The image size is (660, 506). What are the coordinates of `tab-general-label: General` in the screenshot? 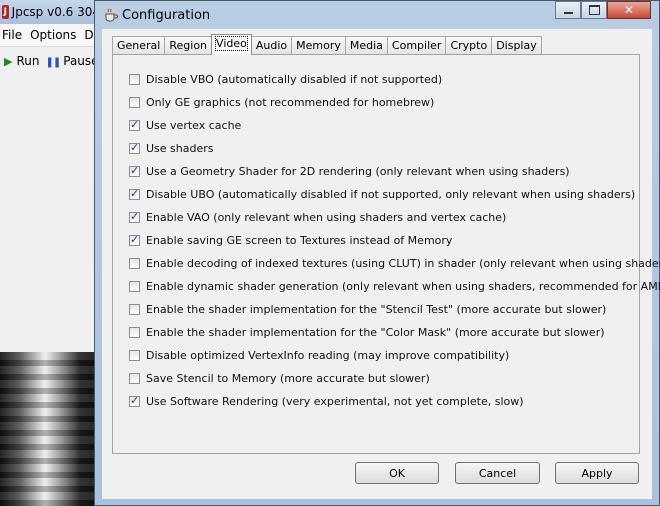 It's located at (139, 45).